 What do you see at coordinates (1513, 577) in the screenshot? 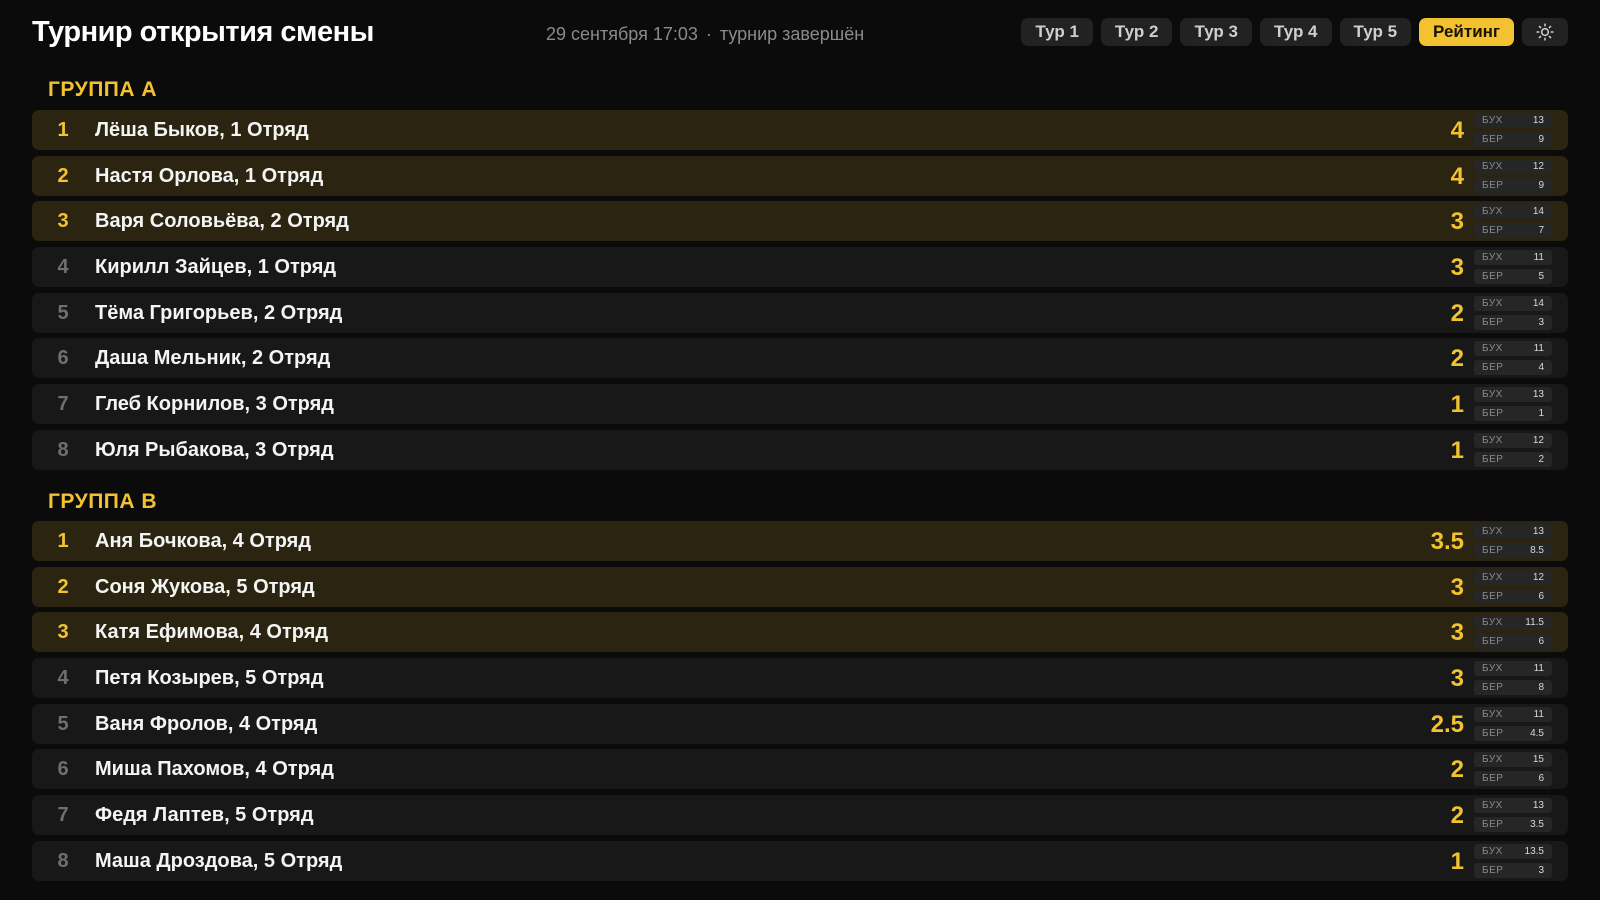
I see `buchholz-line: БУХ 12` at bounding box center [1513, 577].